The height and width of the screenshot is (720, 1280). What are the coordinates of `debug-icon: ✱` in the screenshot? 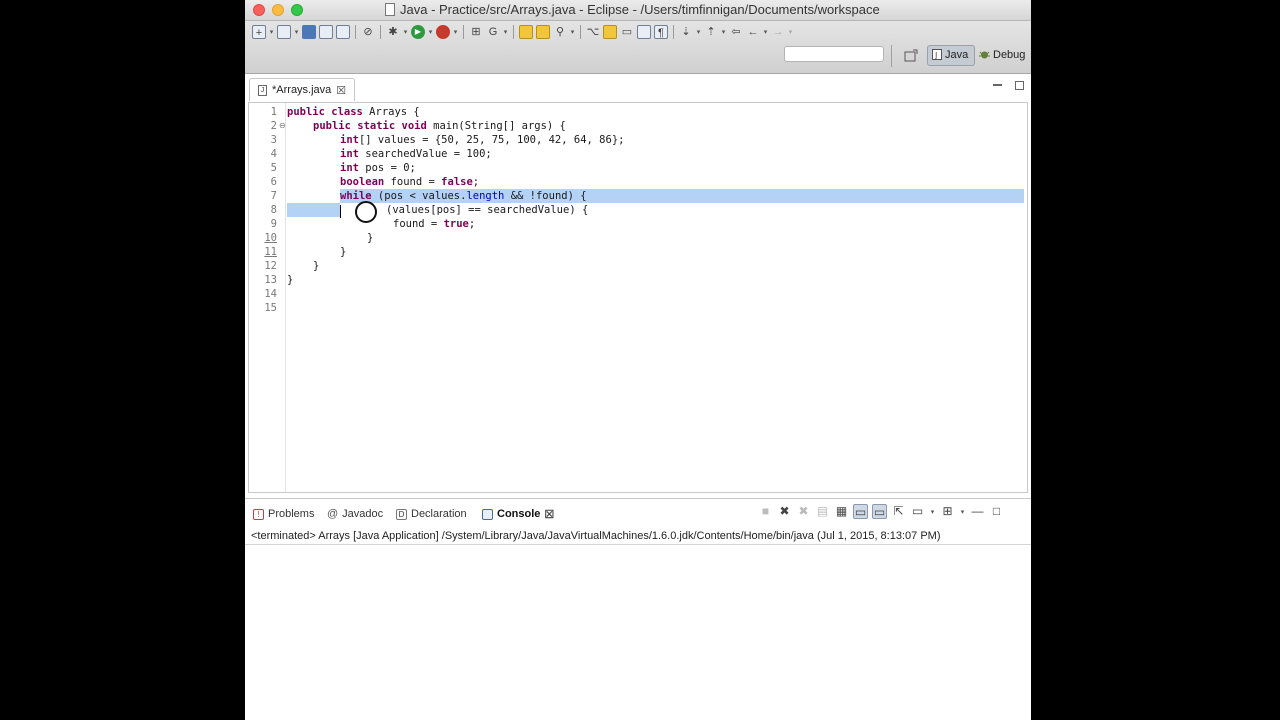 It's located at (393, 32).